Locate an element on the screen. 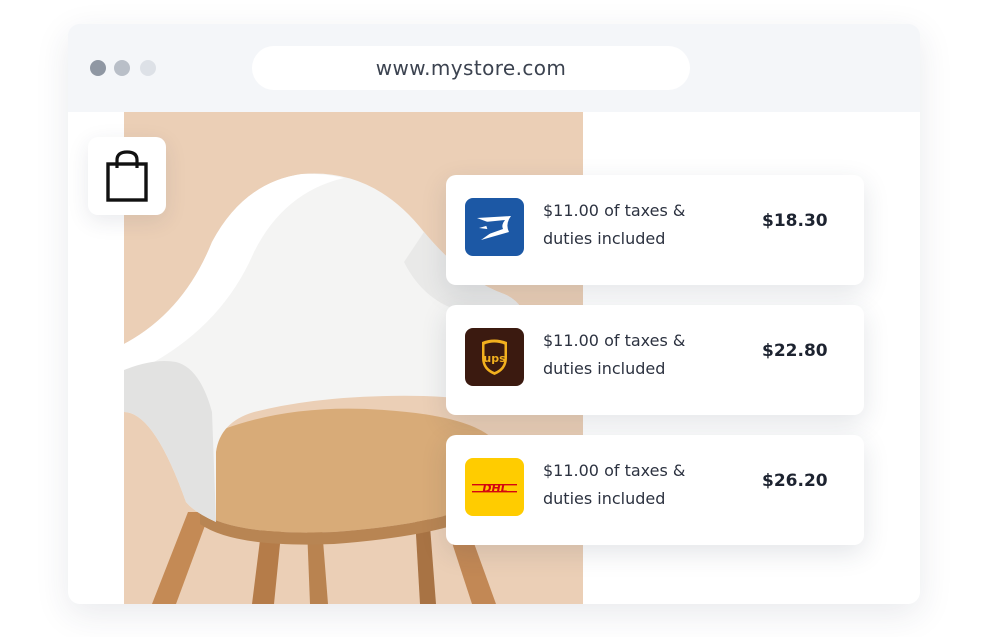 The width and height of the screenshot is (1004, 637). shopping-bag-badge is located at coordinates (127, 176).